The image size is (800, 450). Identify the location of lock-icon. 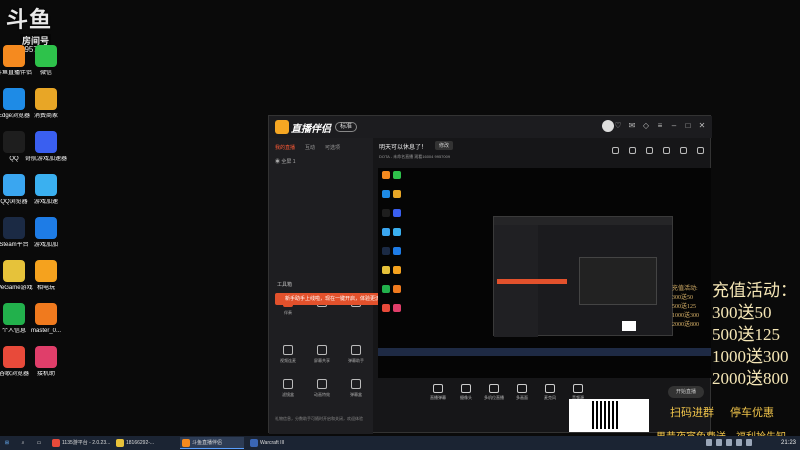
(632, 150).